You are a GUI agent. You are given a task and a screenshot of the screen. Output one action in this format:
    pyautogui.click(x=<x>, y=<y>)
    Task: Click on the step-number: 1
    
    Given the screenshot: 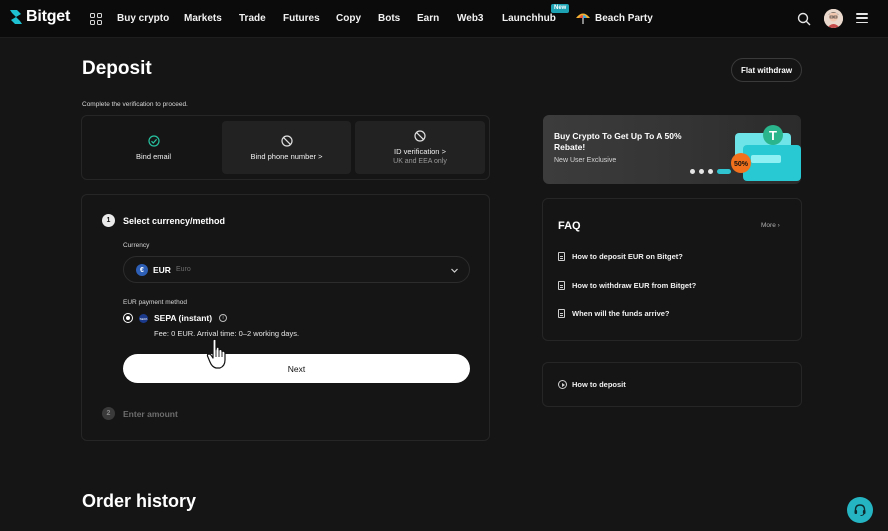 What is the action you would take?
    pyautogui.click(x=108, y=220)
    